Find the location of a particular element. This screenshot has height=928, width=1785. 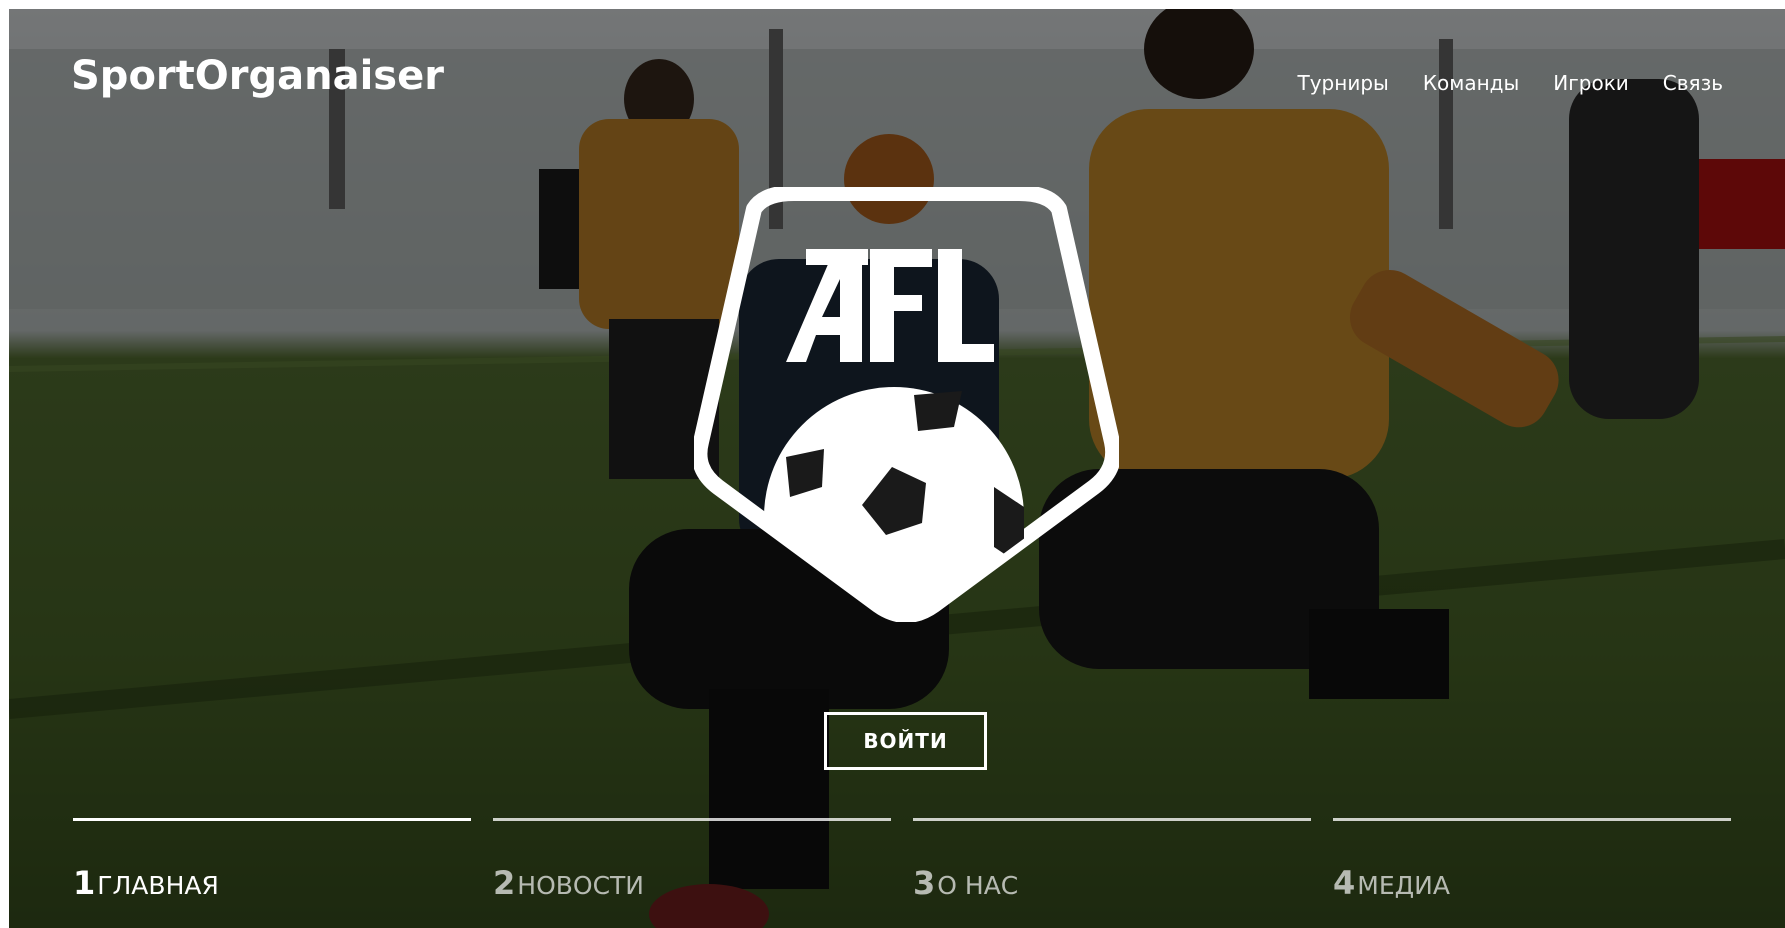

login-button: ВОЙТИ is located at coordinates (905, 741).